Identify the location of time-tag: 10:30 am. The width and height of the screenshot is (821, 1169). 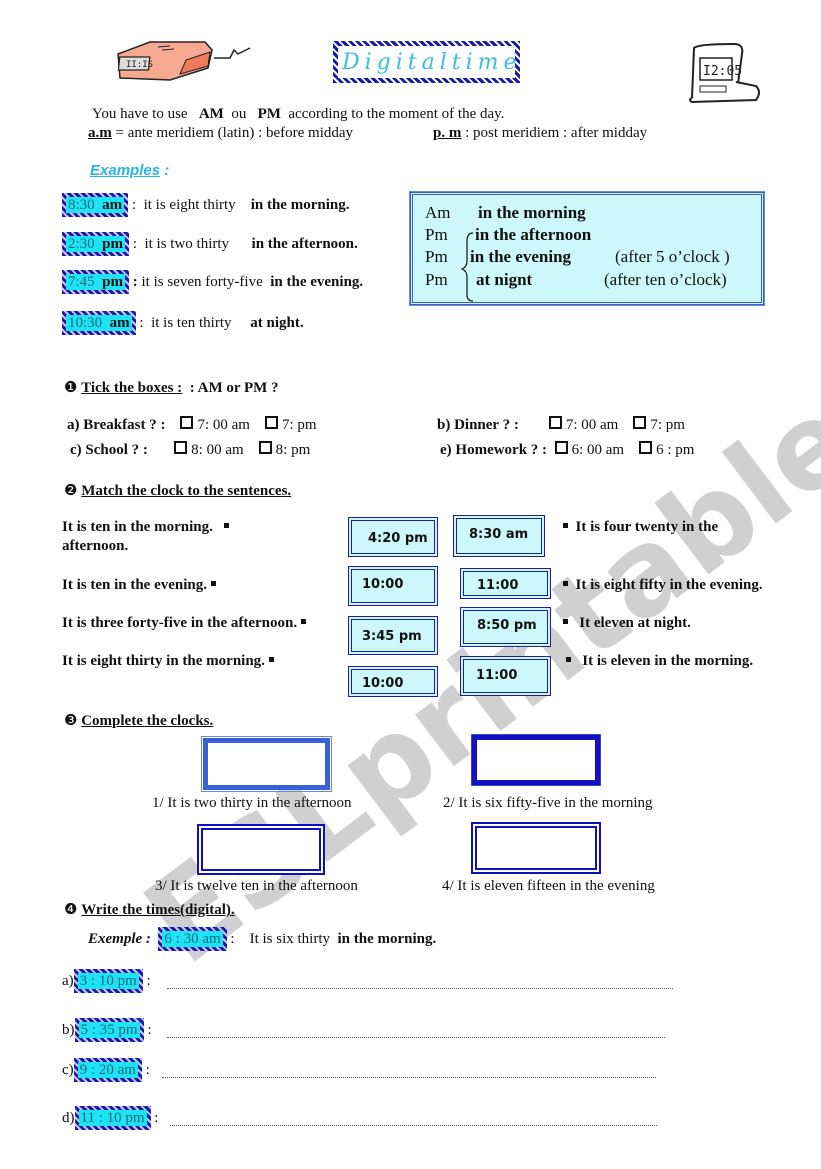
(99, 323).